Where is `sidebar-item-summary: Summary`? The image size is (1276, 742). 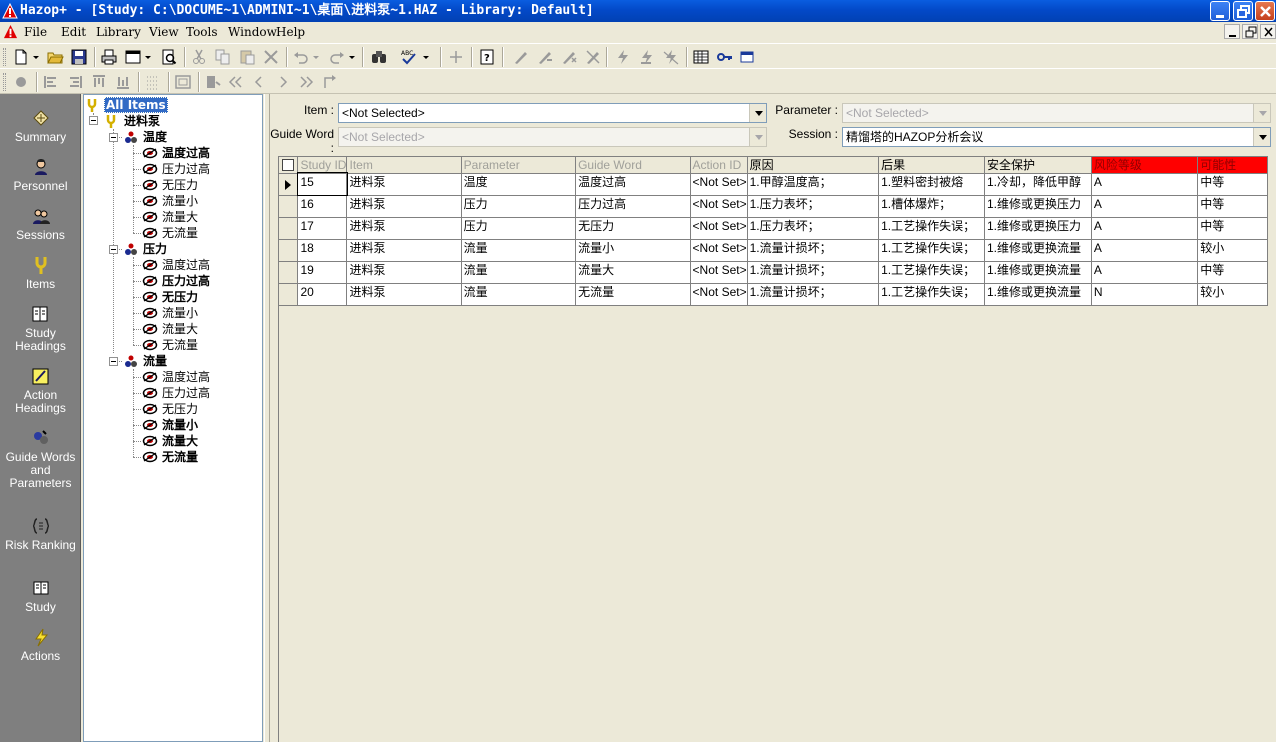 sidebar-item-summary: Summary is located at coordinates (40, 126).